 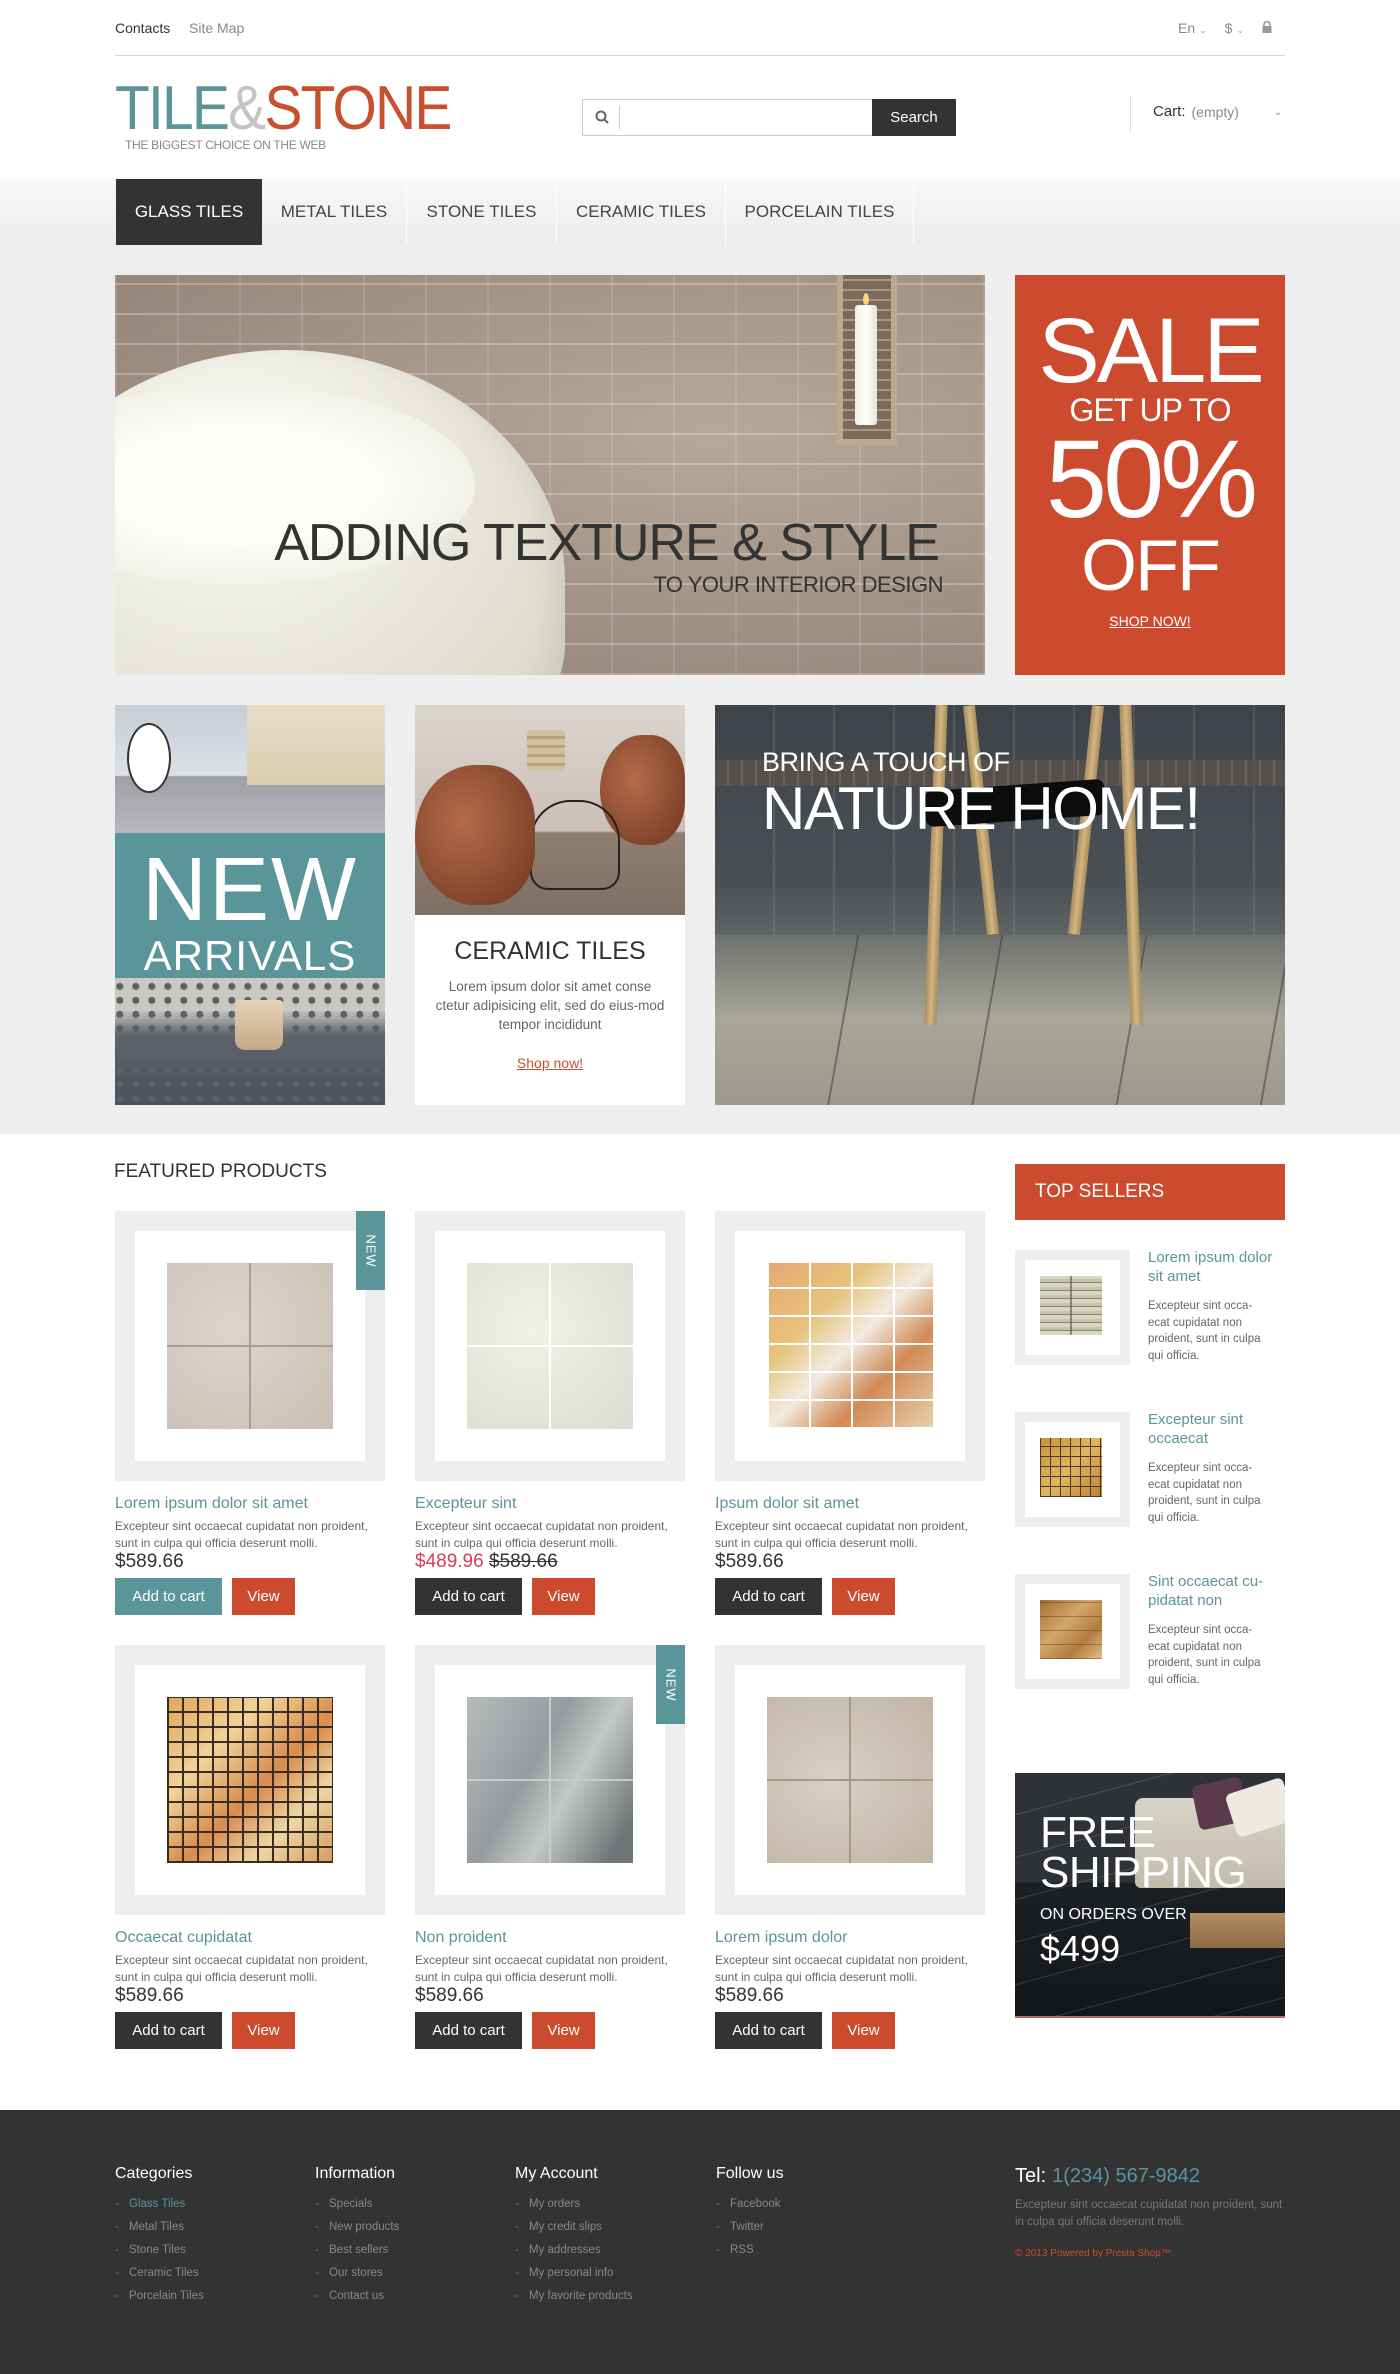 I want to click on sale-shop-now-link: SHOP NOW!, so click(x=1150, y=621).